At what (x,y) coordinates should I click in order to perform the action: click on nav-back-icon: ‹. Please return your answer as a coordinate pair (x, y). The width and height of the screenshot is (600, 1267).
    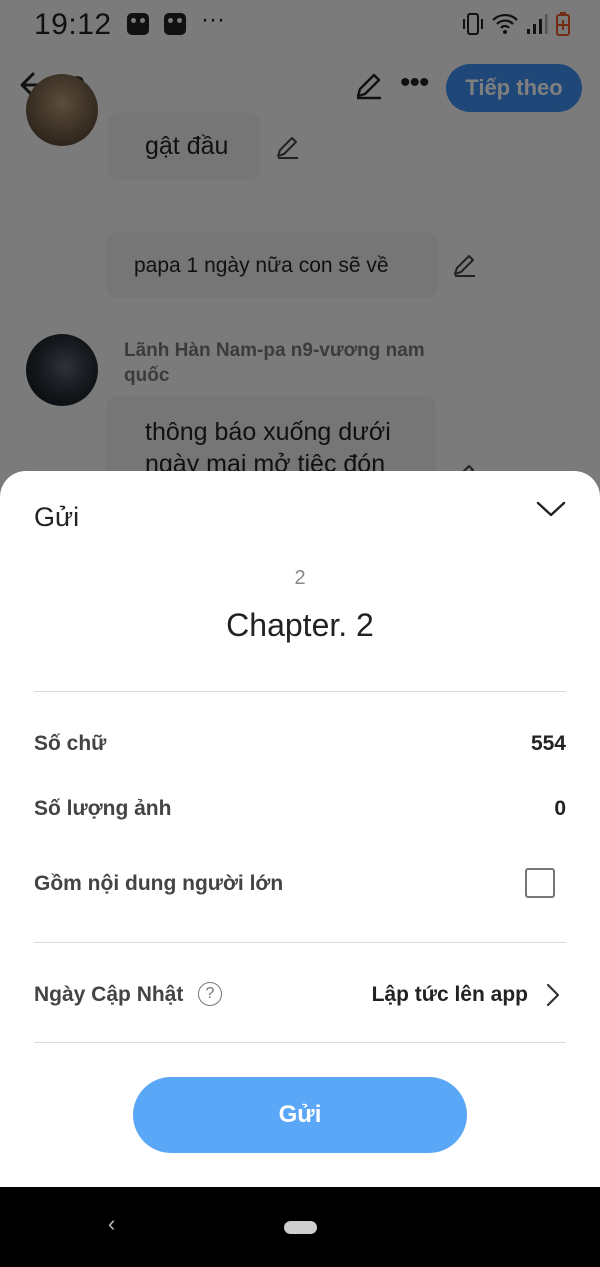
    Looking at the image, I should click on (111, 1224).